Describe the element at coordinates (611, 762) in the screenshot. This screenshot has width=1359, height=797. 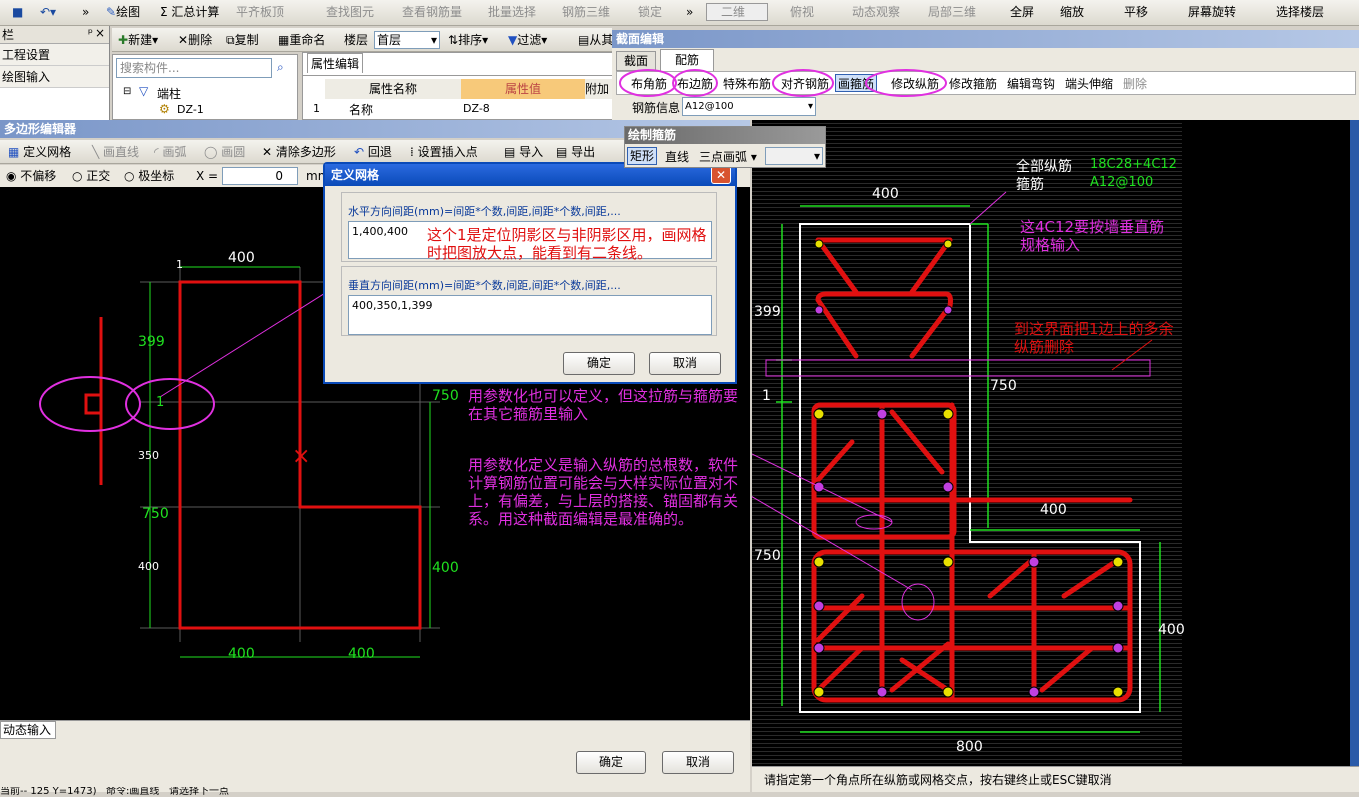
I see `poly-ok-button: 确定` at that location.